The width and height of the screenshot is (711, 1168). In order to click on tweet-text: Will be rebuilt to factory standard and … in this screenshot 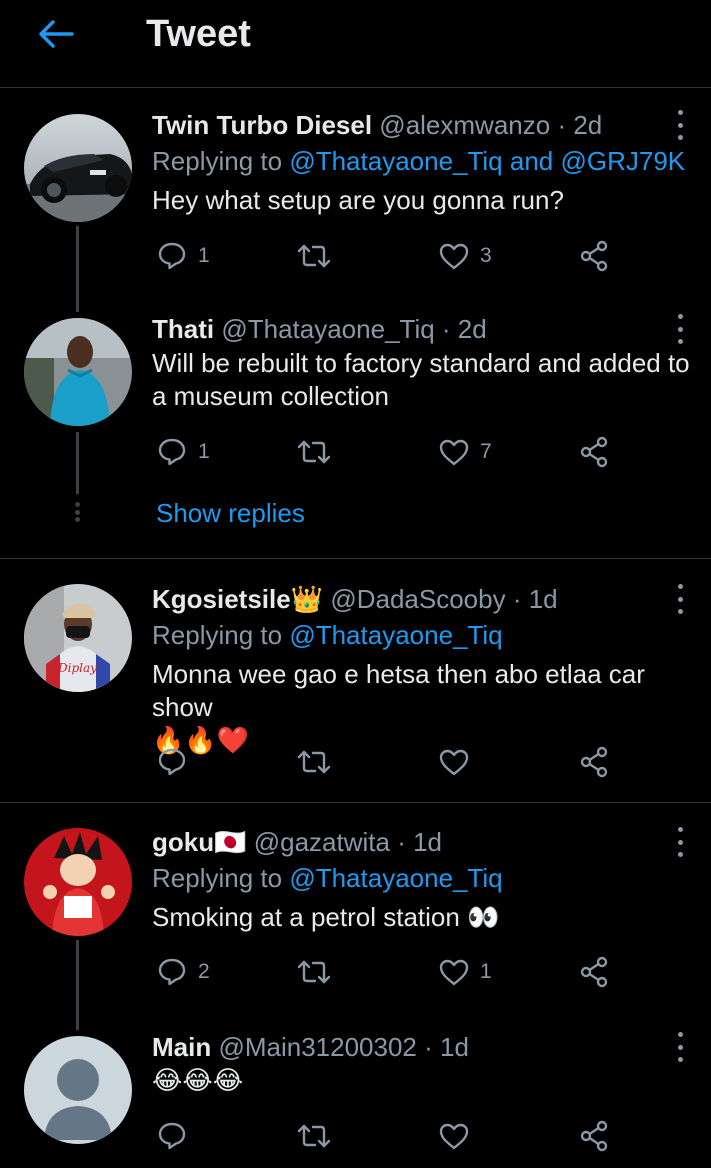, I will do `click(421, 379)`.